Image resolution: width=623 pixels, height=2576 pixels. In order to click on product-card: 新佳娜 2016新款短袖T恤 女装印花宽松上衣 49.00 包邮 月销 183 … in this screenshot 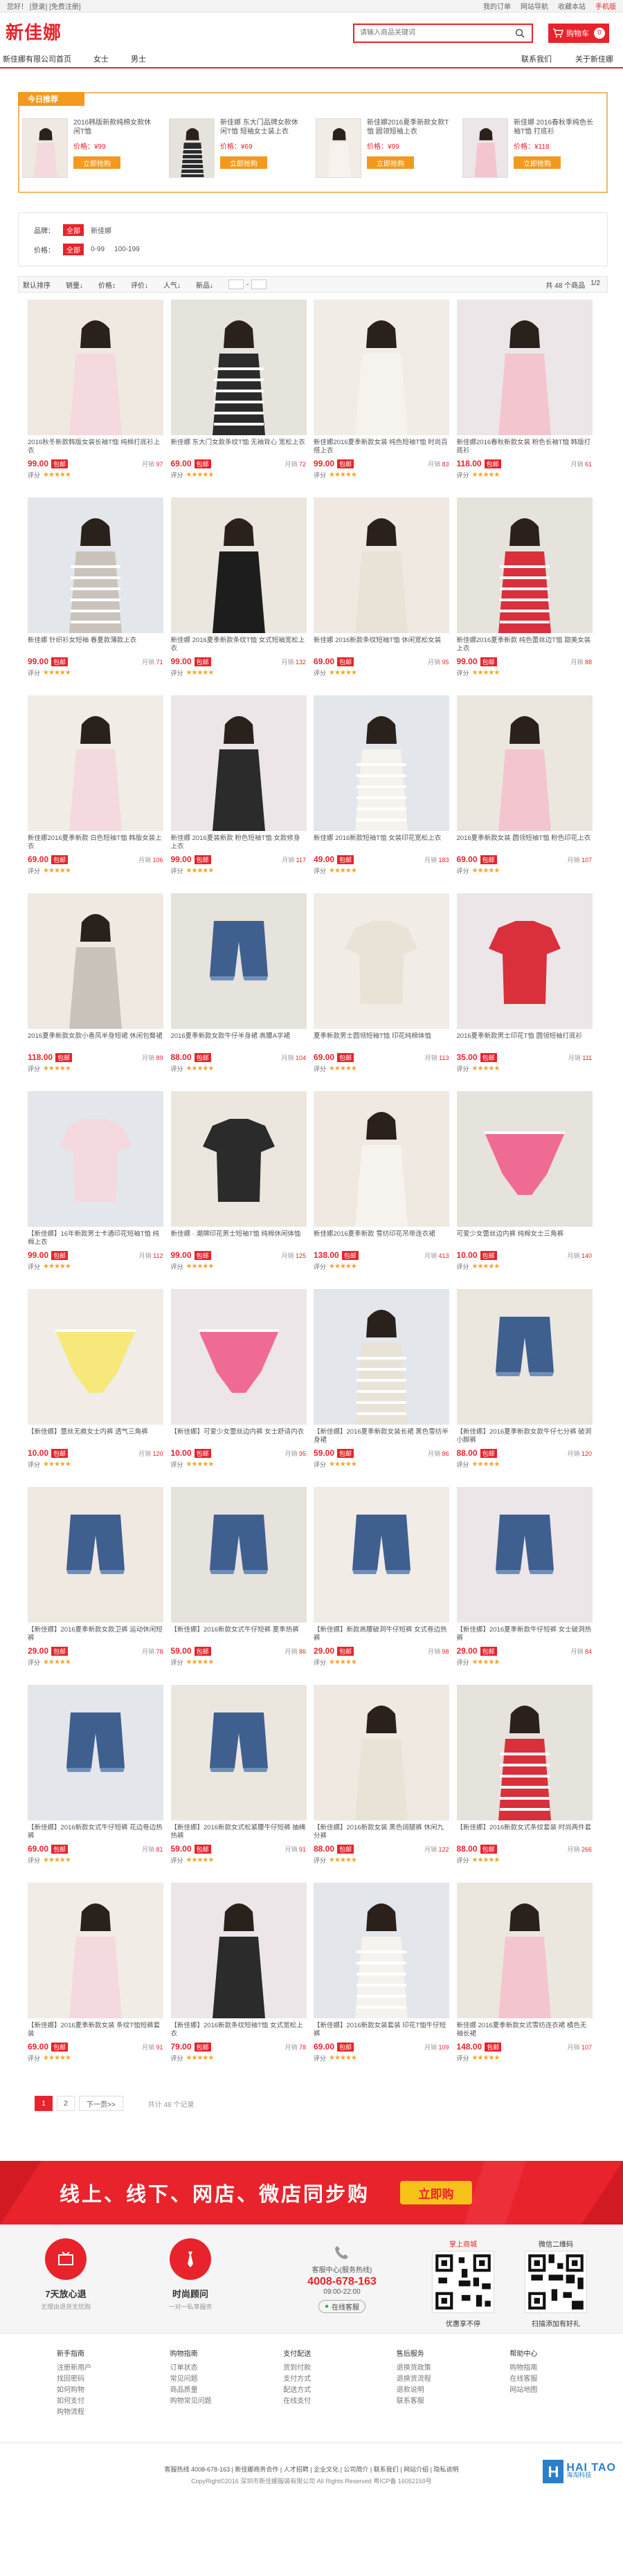, I will do `click(385, 794)`.